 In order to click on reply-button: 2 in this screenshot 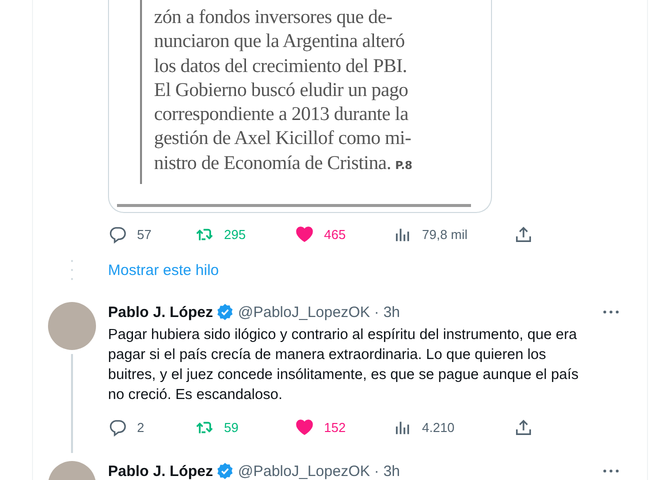, I will do `click(151, 427)`.